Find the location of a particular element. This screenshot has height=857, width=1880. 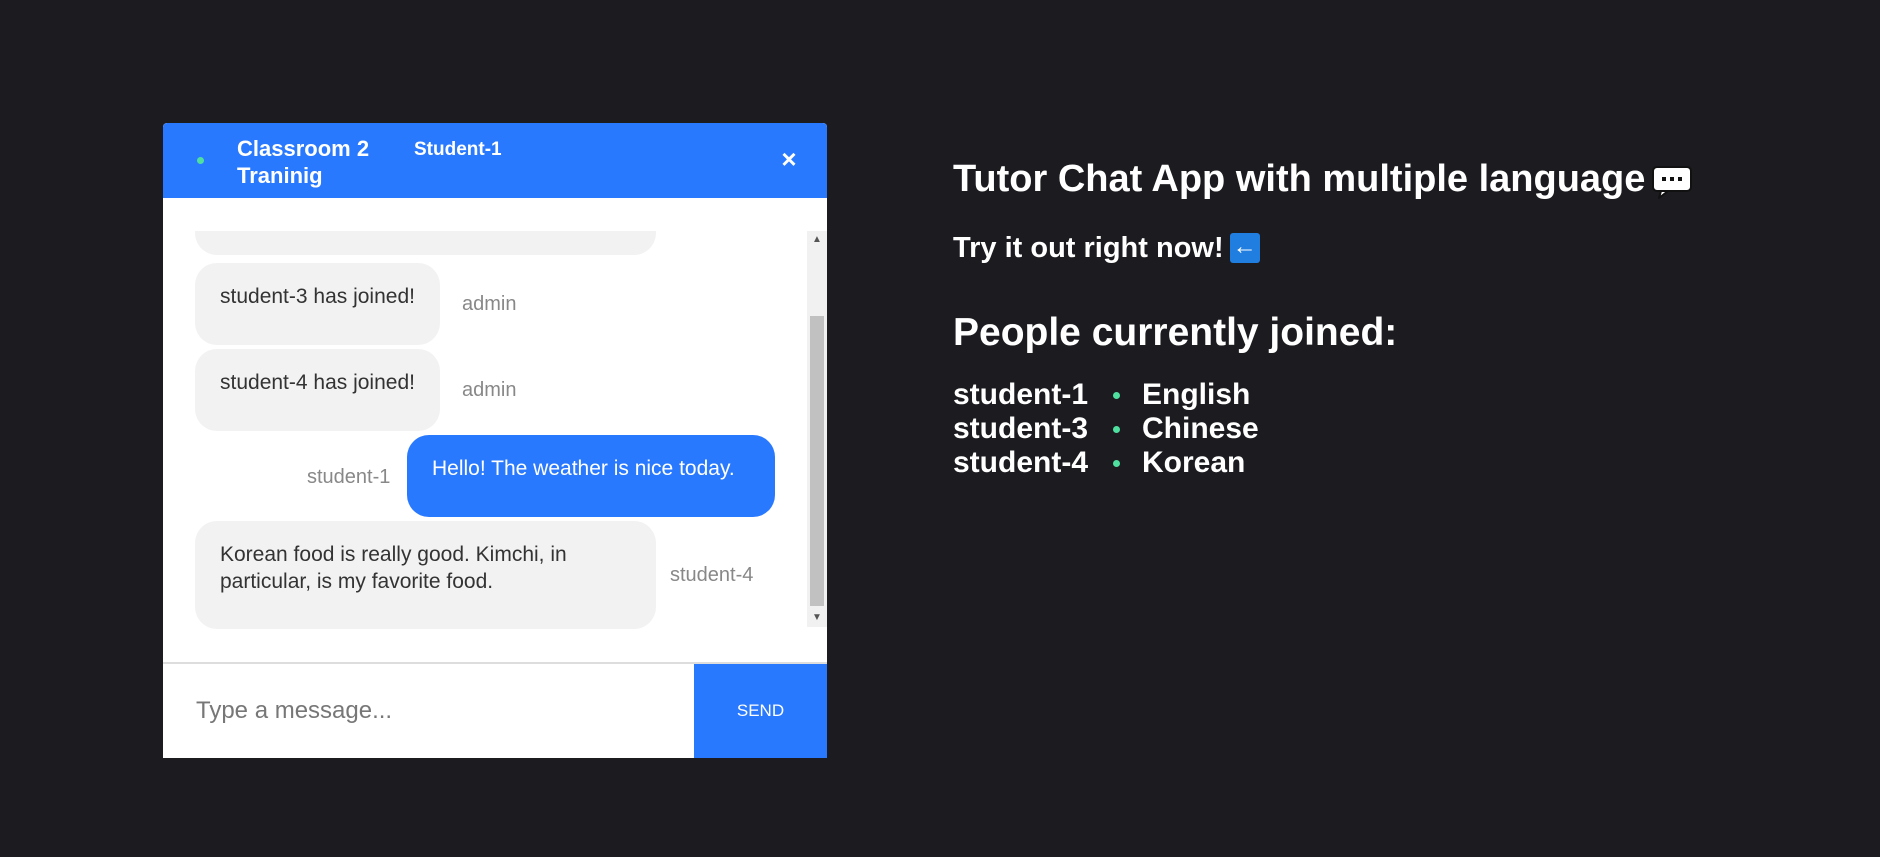

app-title-text: Tutor Chat App with multiple language is located at coordinates (1299, 179).